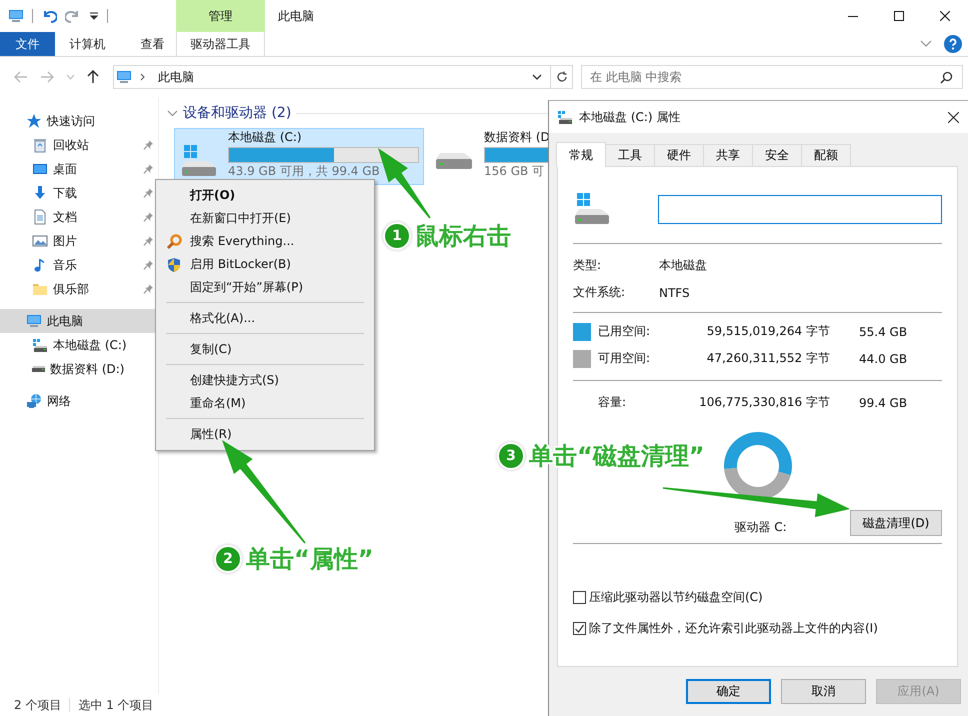 The image size is (968, 716). What do you see at coordinates (79, 321) in the screenshot?
I see `nav-item: 此电脑` at bounding box center [79, 321].